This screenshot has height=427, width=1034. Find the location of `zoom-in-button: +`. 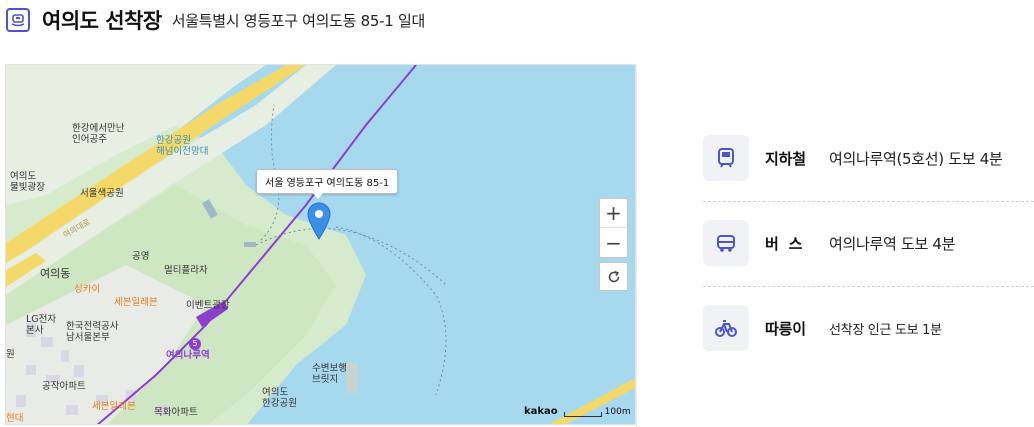

zoom-in-button: + is located at coordinates (613, 213).